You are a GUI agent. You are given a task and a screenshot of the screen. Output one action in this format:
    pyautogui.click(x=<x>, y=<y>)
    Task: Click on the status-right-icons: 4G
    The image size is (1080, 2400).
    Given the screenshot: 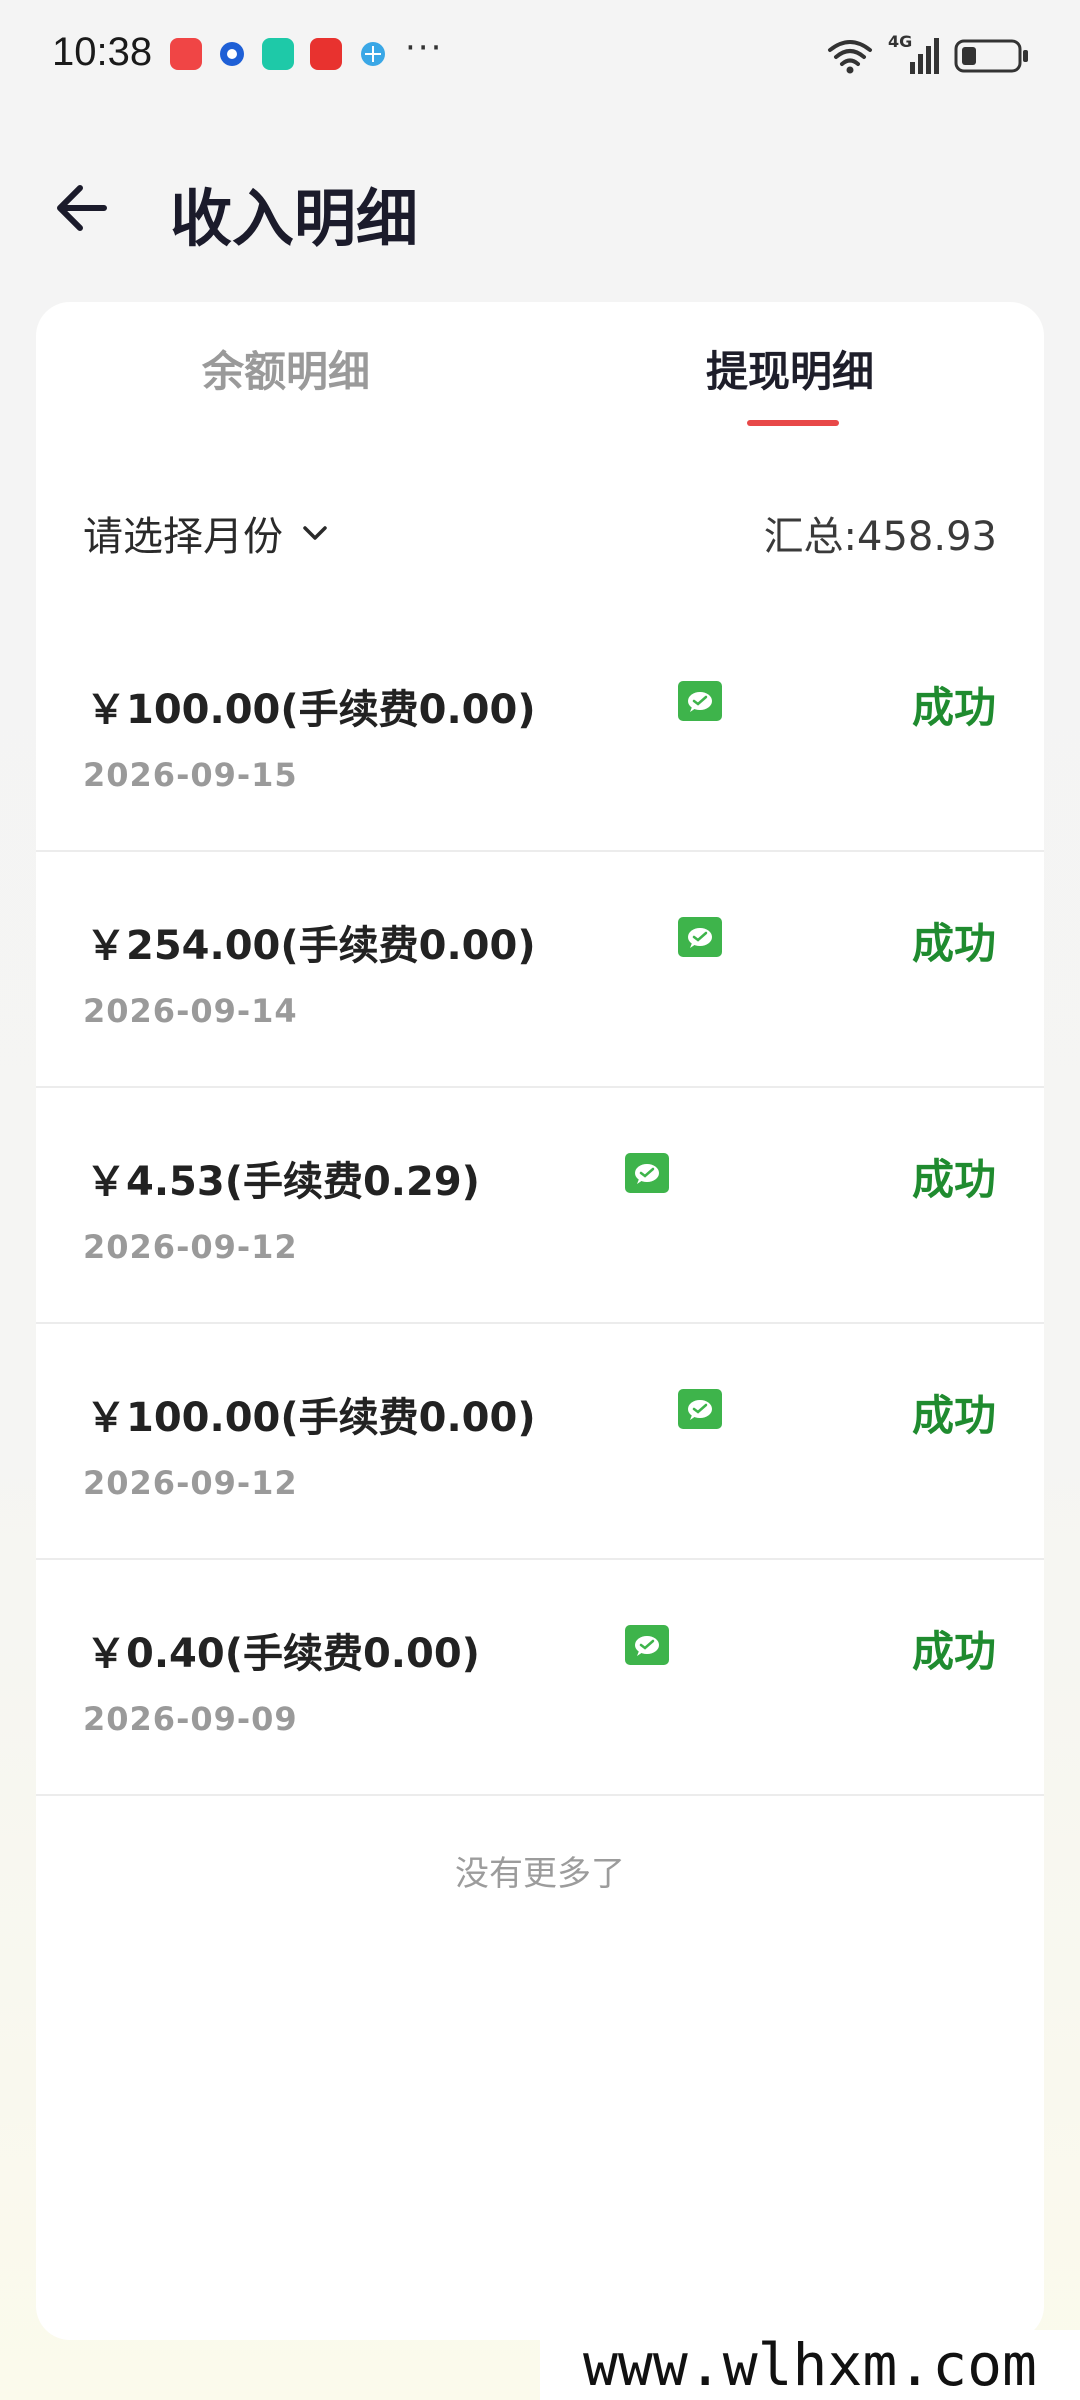 What is the action you would take?
    pyautogui.click(x=928, y=55)
    